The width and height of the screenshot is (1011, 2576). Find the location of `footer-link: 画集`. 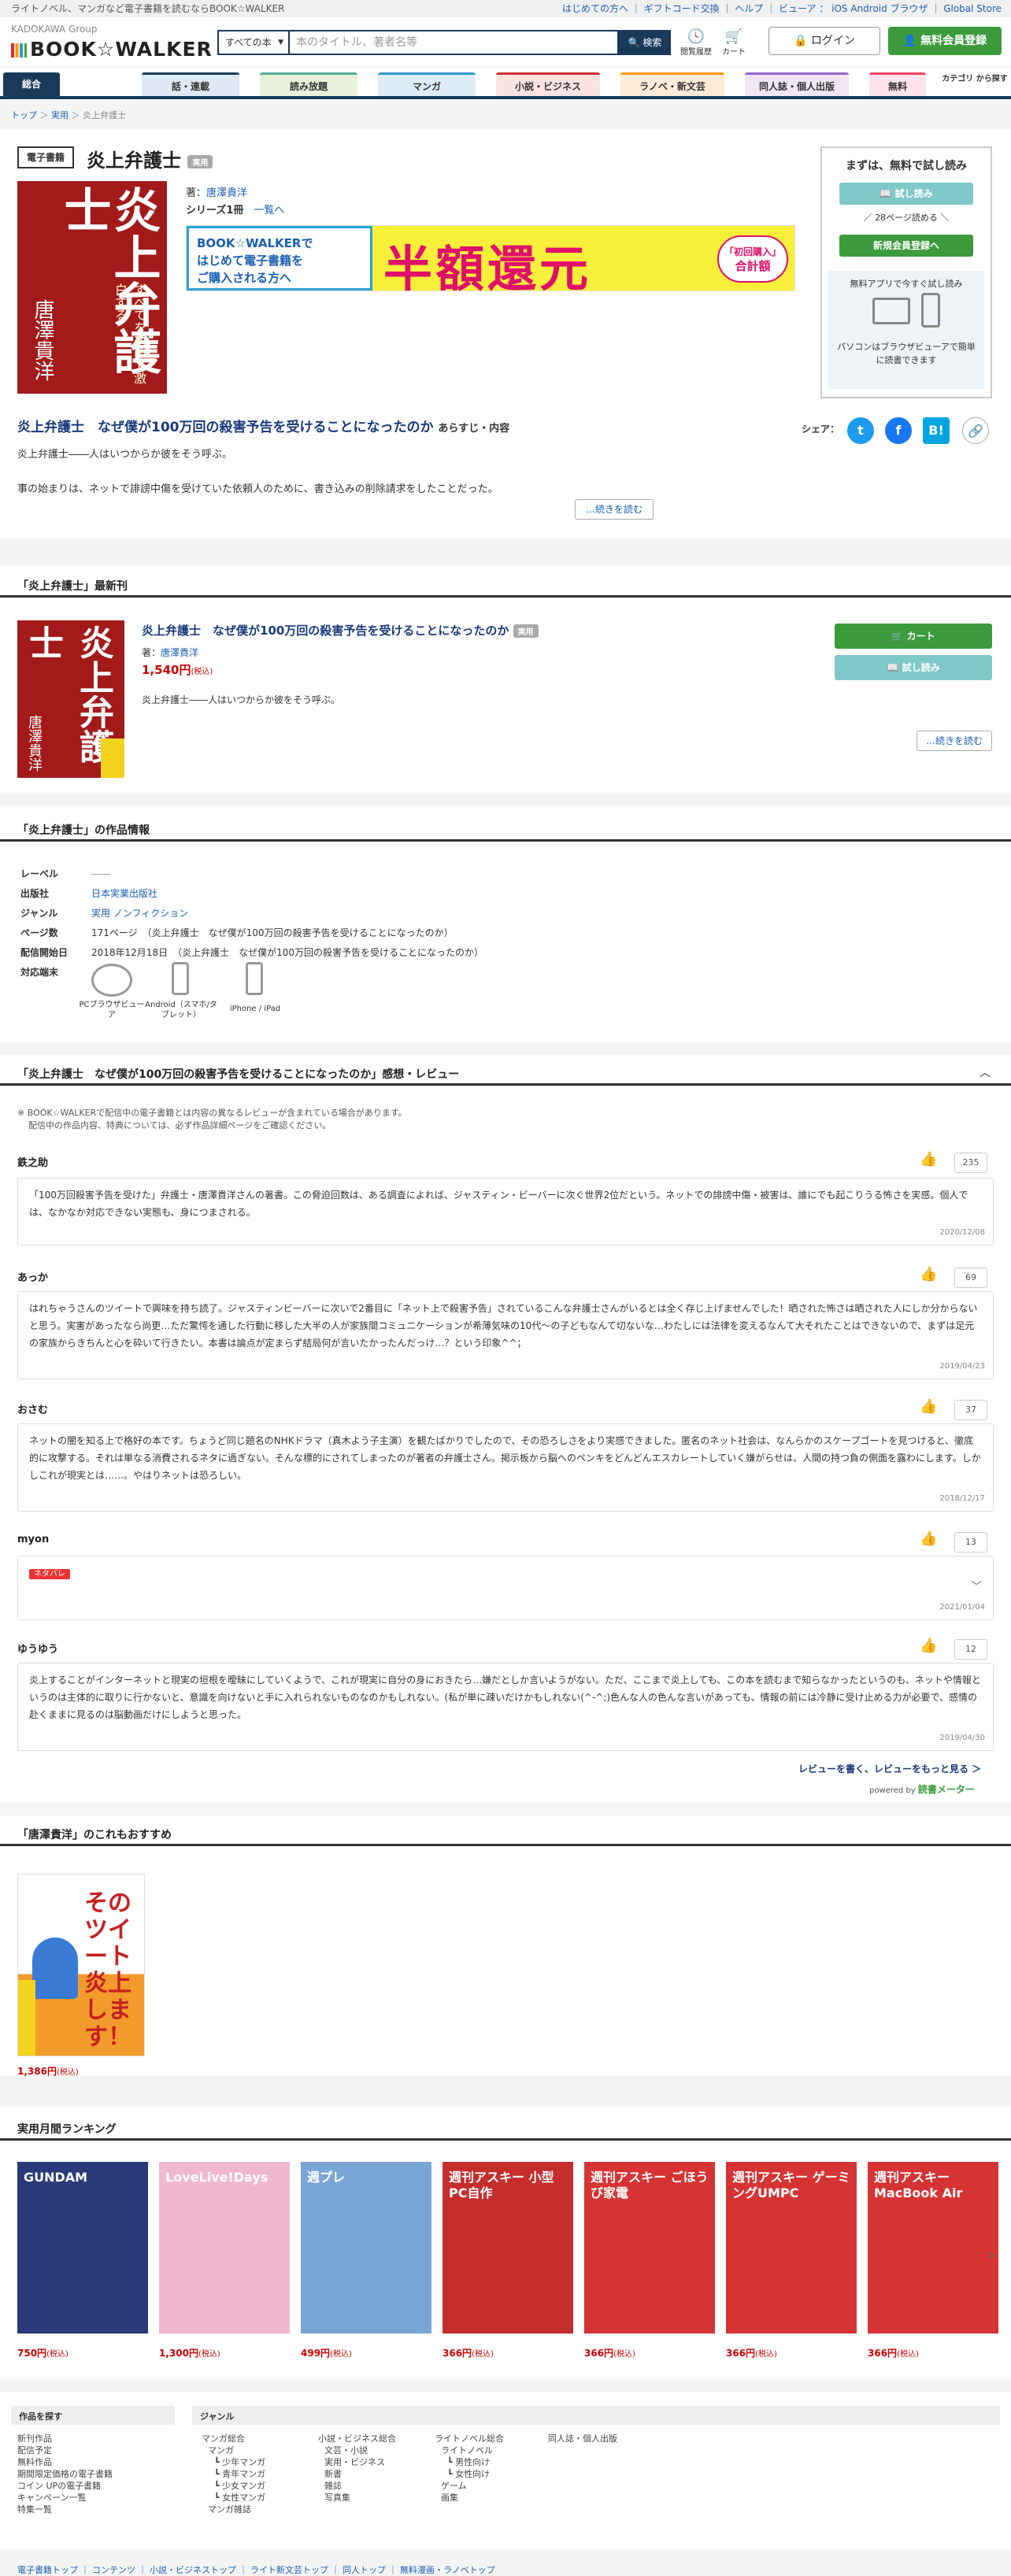

footer-link: 画集 is located at coordinates (470, 2498).